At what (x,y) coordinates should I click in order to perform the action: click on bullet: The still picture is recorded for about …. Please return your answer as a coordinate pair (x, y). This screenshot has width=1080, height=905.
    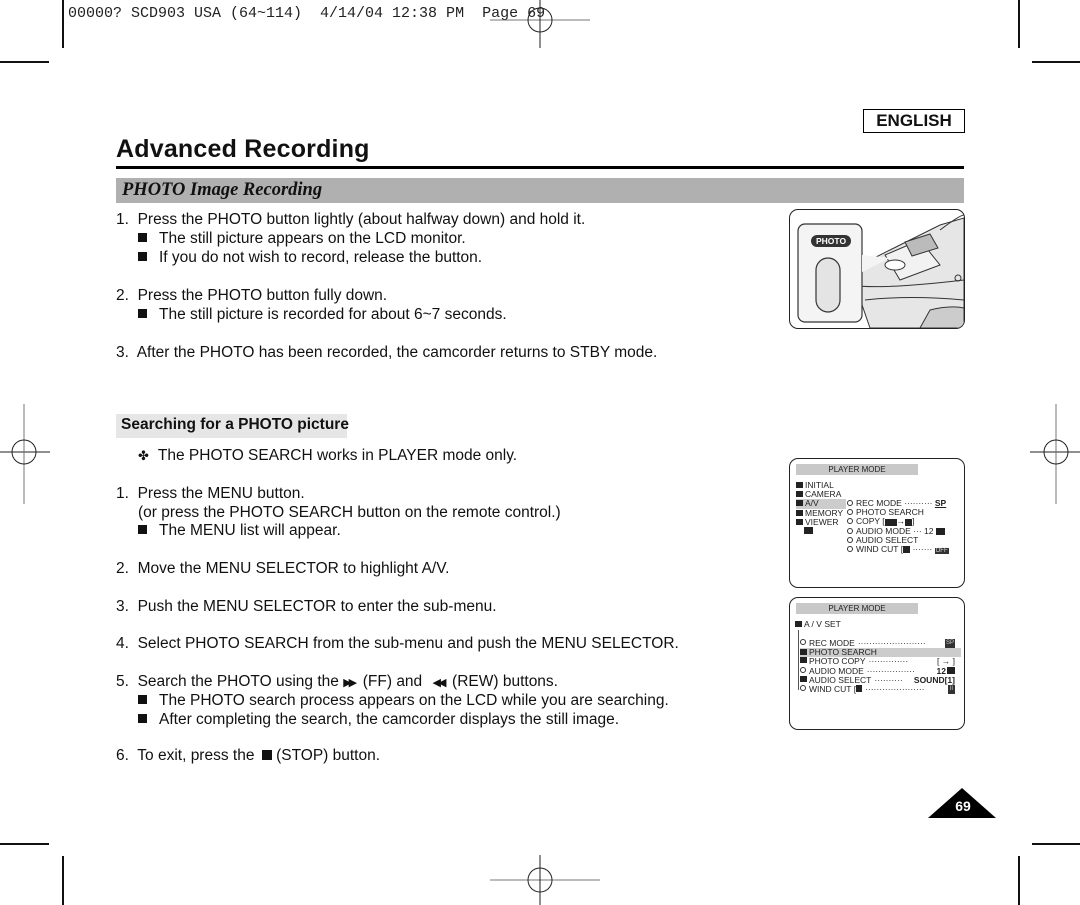
    Looking at the image, I should click on (322, 314).